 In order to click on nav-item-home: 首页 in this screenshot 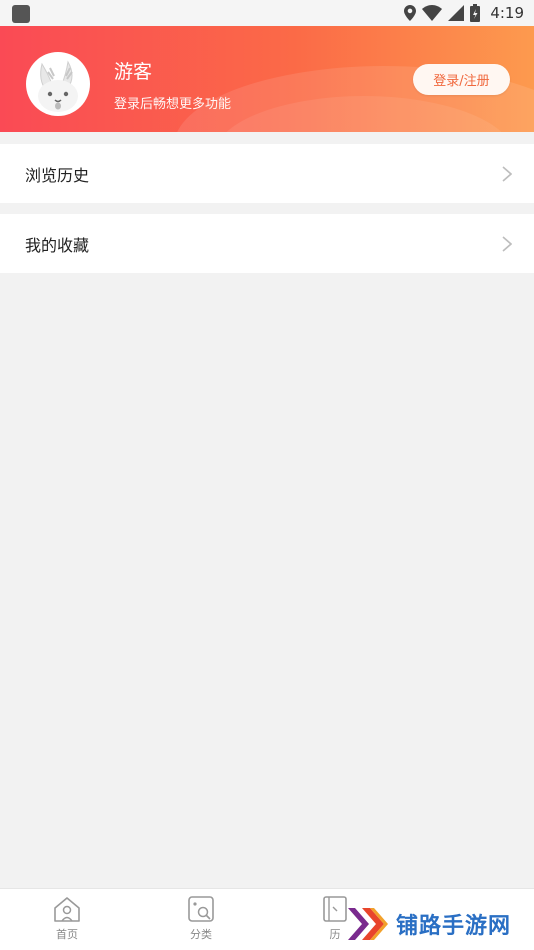, I will do `click(67, 922)`.